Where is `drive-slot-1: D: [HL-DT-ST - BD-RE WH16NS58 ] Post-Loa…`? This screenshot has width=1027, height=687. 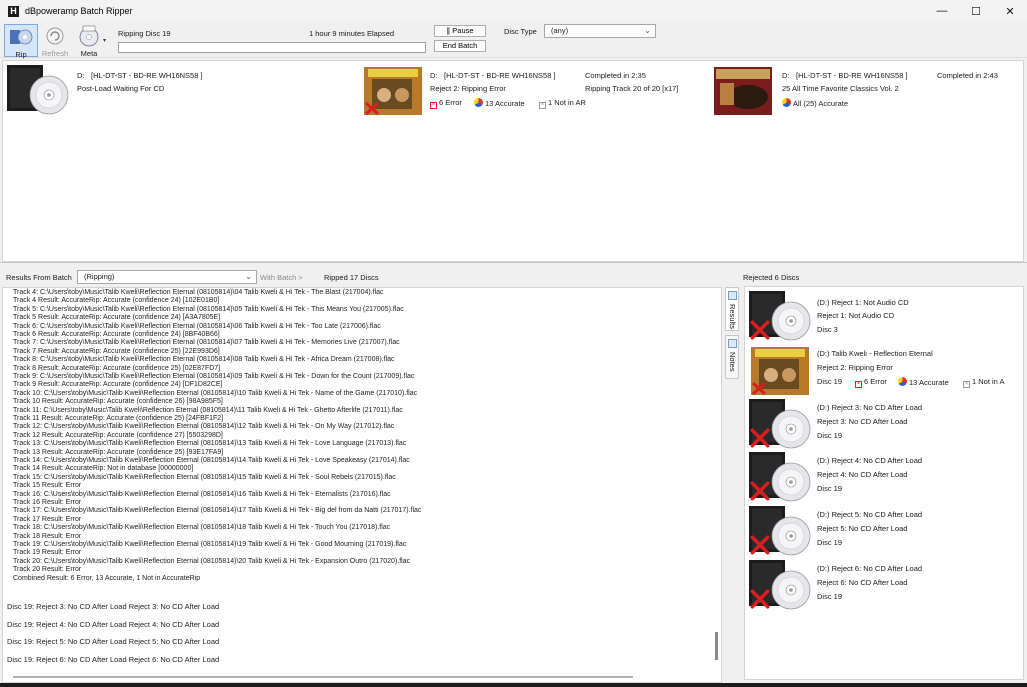 drive-slot-1: D: [HL-DT-ST - BD-RE WH16NS58 ] Post-Loa… is located at coordinates (180, 91).